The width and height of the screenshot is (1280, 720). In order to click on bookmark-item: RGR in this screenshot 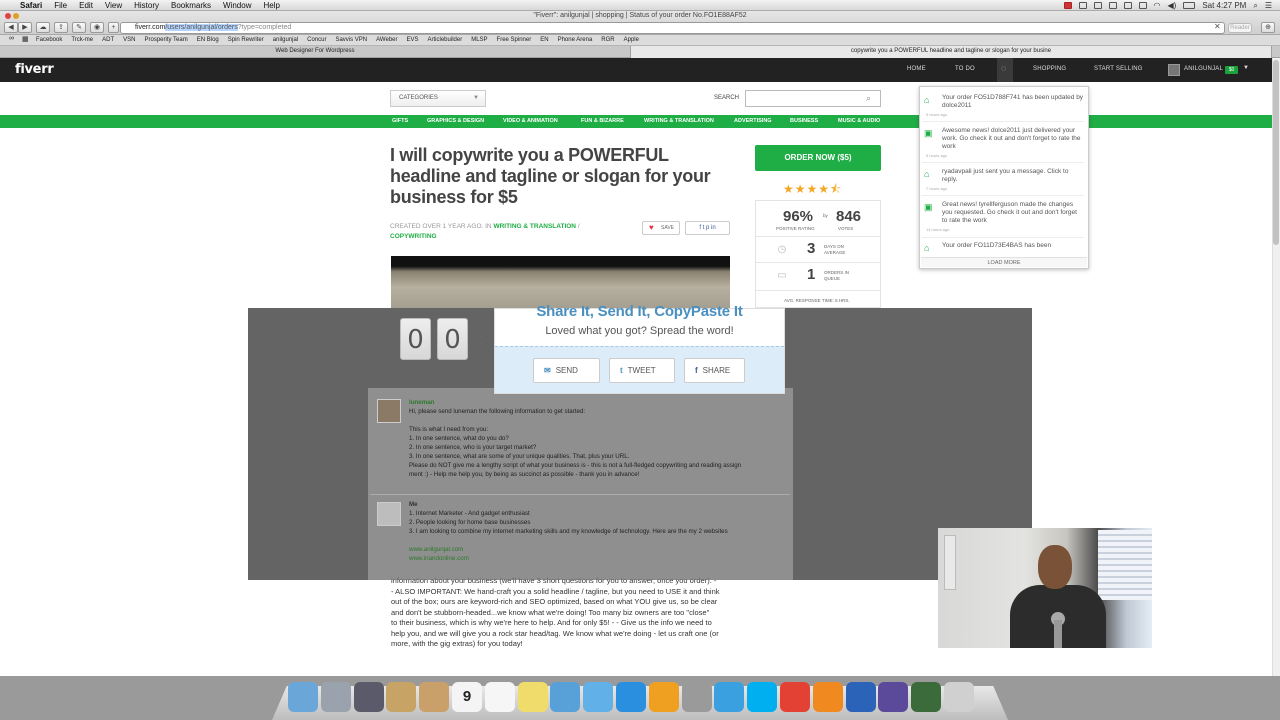, I will do `click(607, 40)`.